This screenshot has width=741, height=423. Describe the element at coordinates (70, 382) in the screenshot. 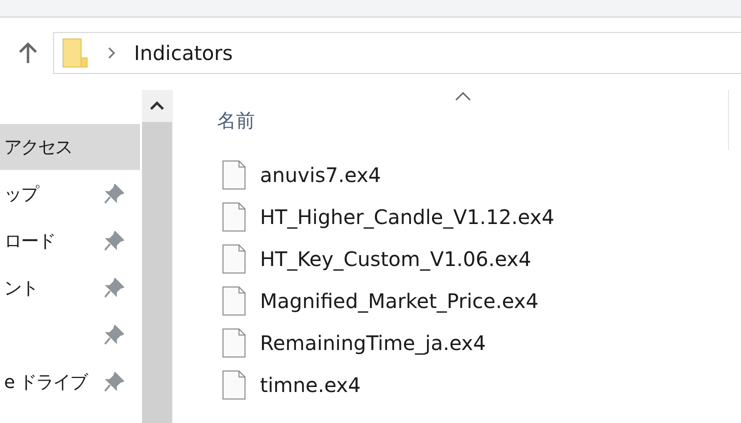

I see `nav-item: e ドライブ` at that location.